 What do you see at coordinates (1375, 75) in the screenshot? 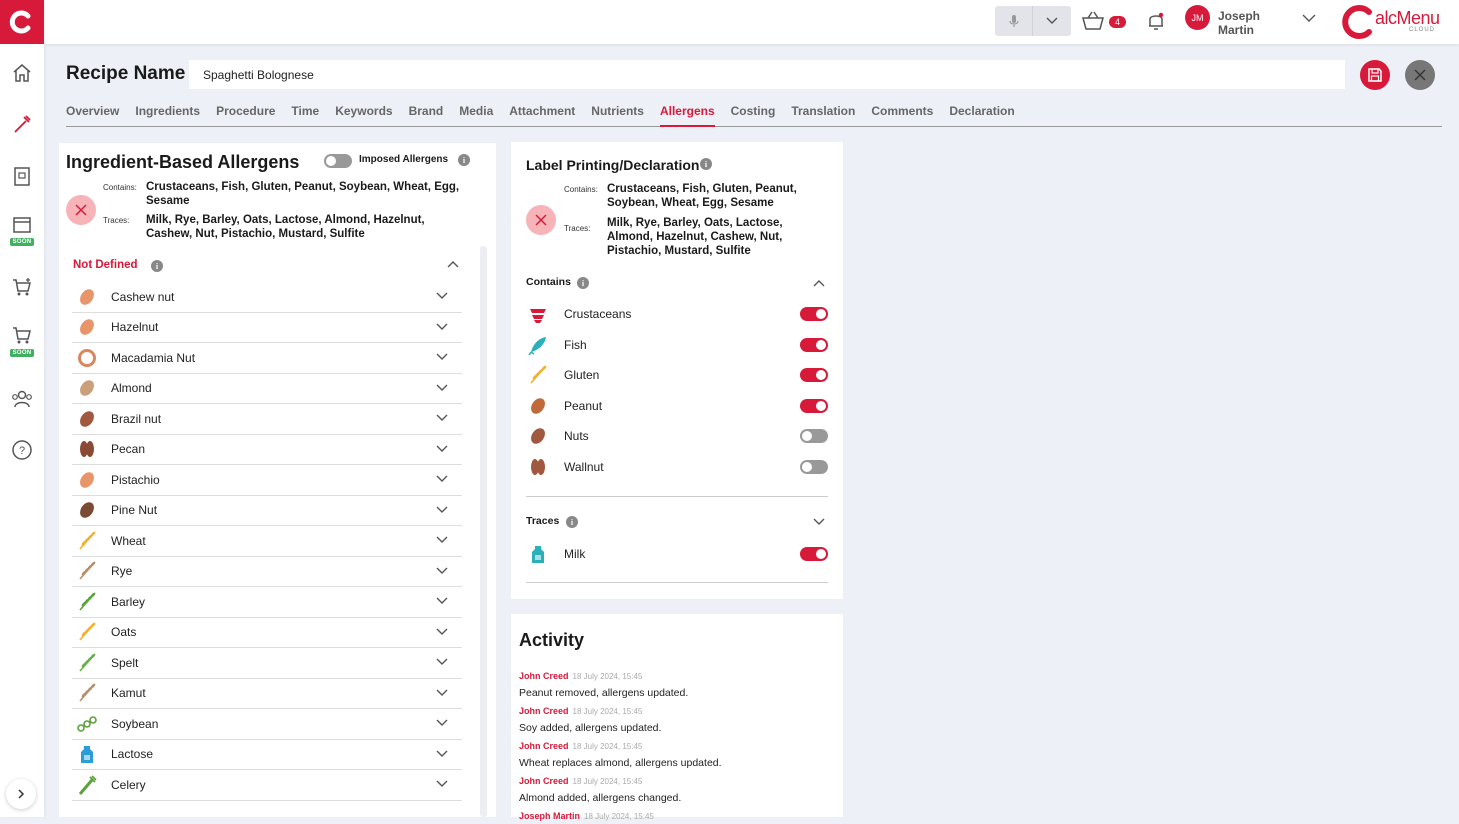
I see `save-button` at bounding box center [1375, 75].